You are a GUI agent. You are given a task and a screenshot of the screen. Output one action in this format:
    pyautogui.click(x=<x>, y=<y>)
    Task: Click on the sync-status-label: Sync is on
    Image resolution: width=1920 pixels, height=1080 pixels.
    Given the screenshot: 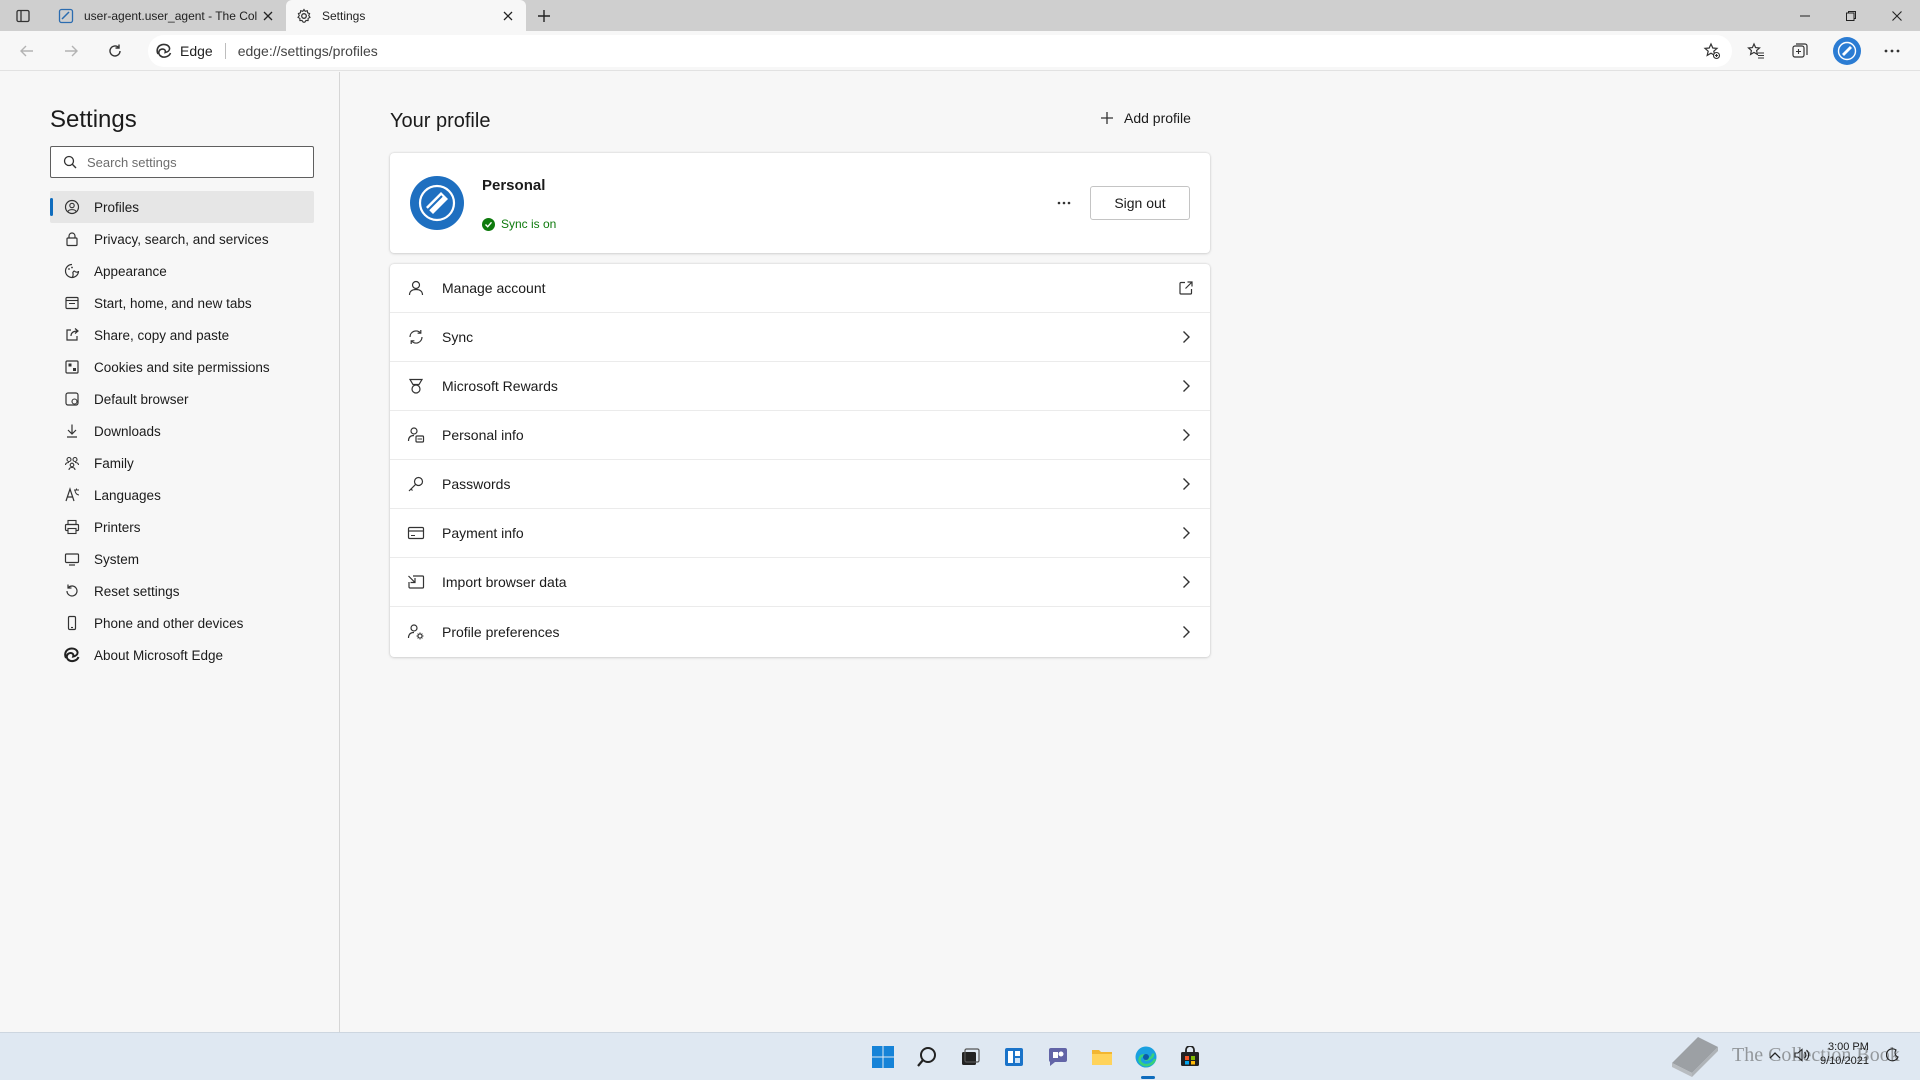 What is the action you would take?
    pyautogui.click(x=529, y=224)
    